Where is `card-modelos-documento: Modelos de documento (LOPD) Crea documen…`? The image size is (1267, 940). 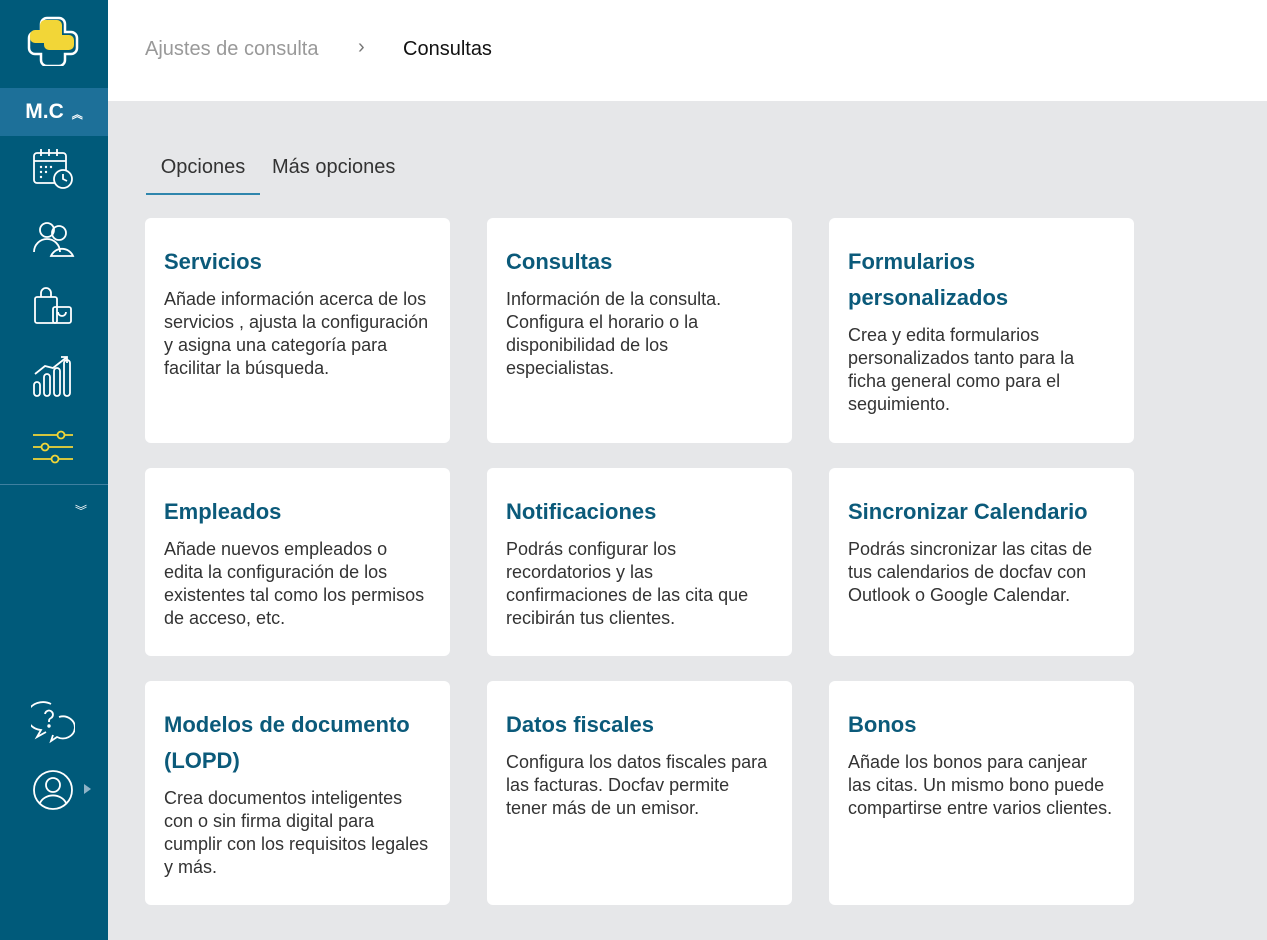
card-modelos-documento: Modelos de documento (LOPD) Crea documen… is located at coordinates (297, 793).